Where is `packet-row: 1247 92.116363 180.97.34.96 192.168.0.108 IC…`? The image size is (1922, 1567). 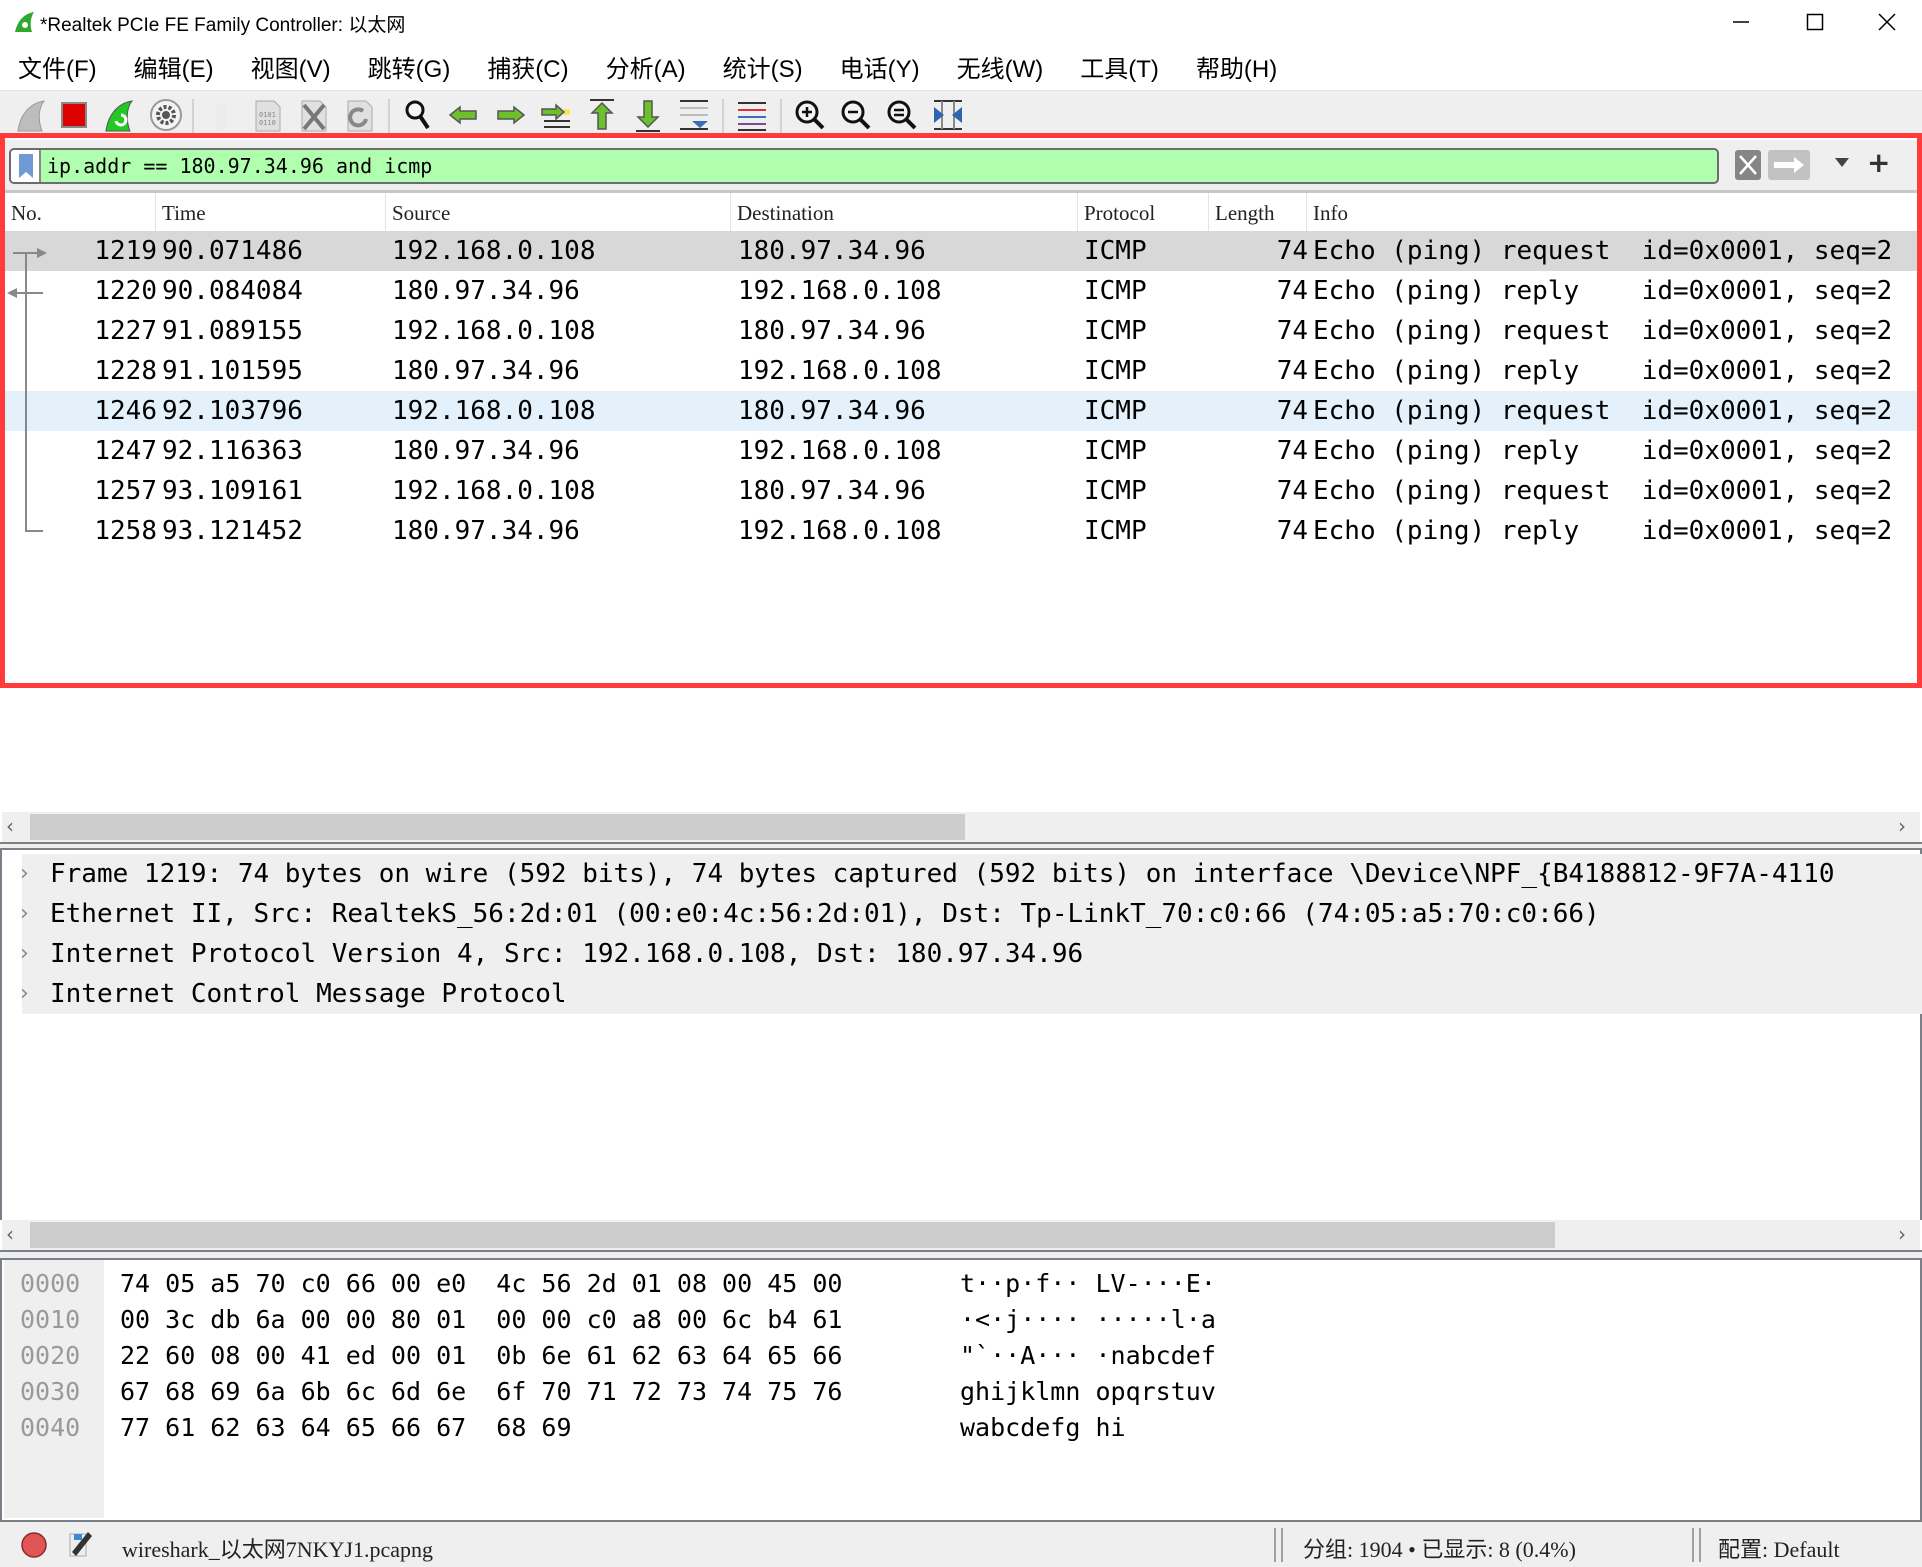 packet-row: 1247 92.116363 180.97.34.96 192.168.0.108 IC… is located at coordinates (961, 451).